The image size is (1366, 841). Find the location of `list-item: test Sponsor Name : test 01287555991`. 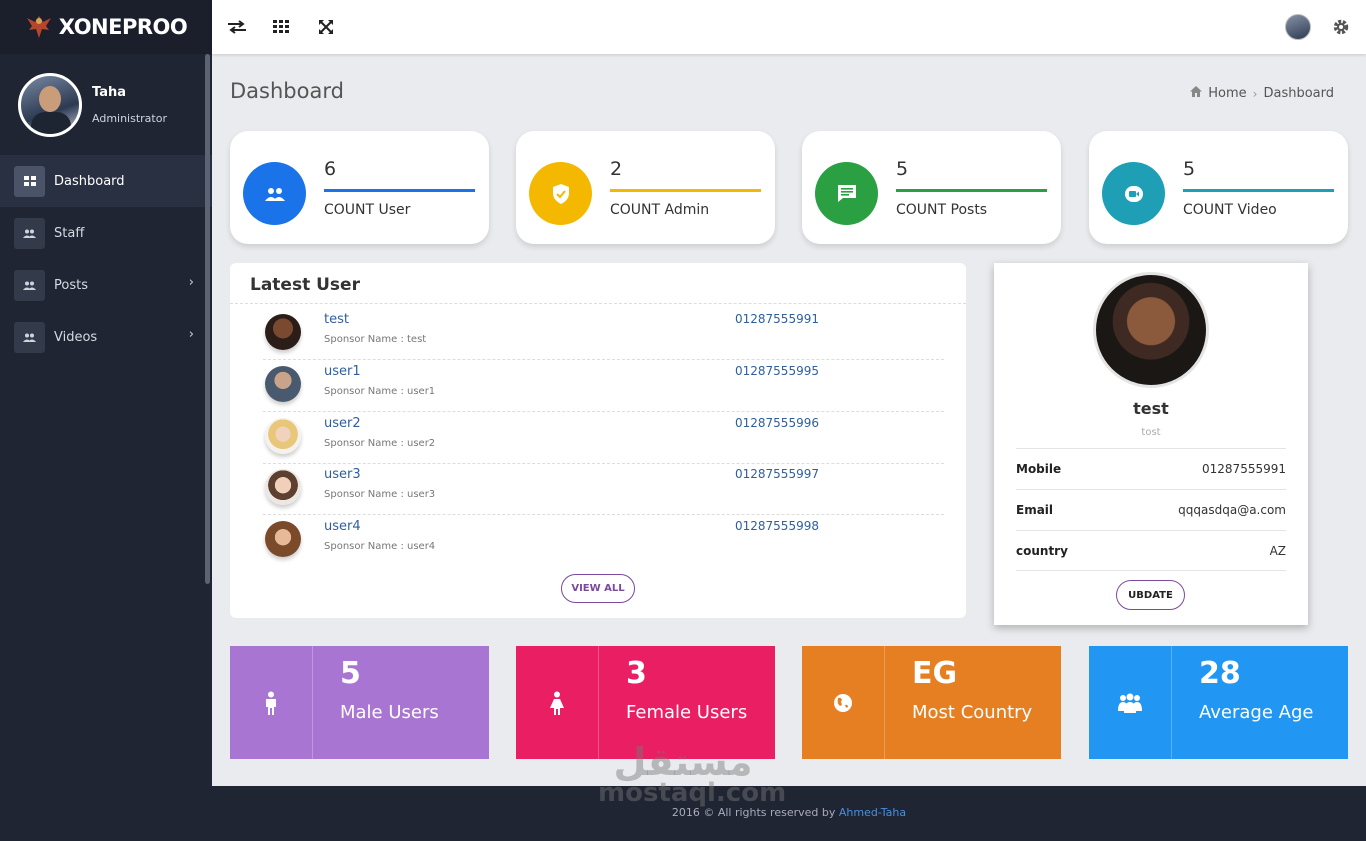

list-item: test Sponsor Name : test 01287555991 is located at coordinates (603, 334).